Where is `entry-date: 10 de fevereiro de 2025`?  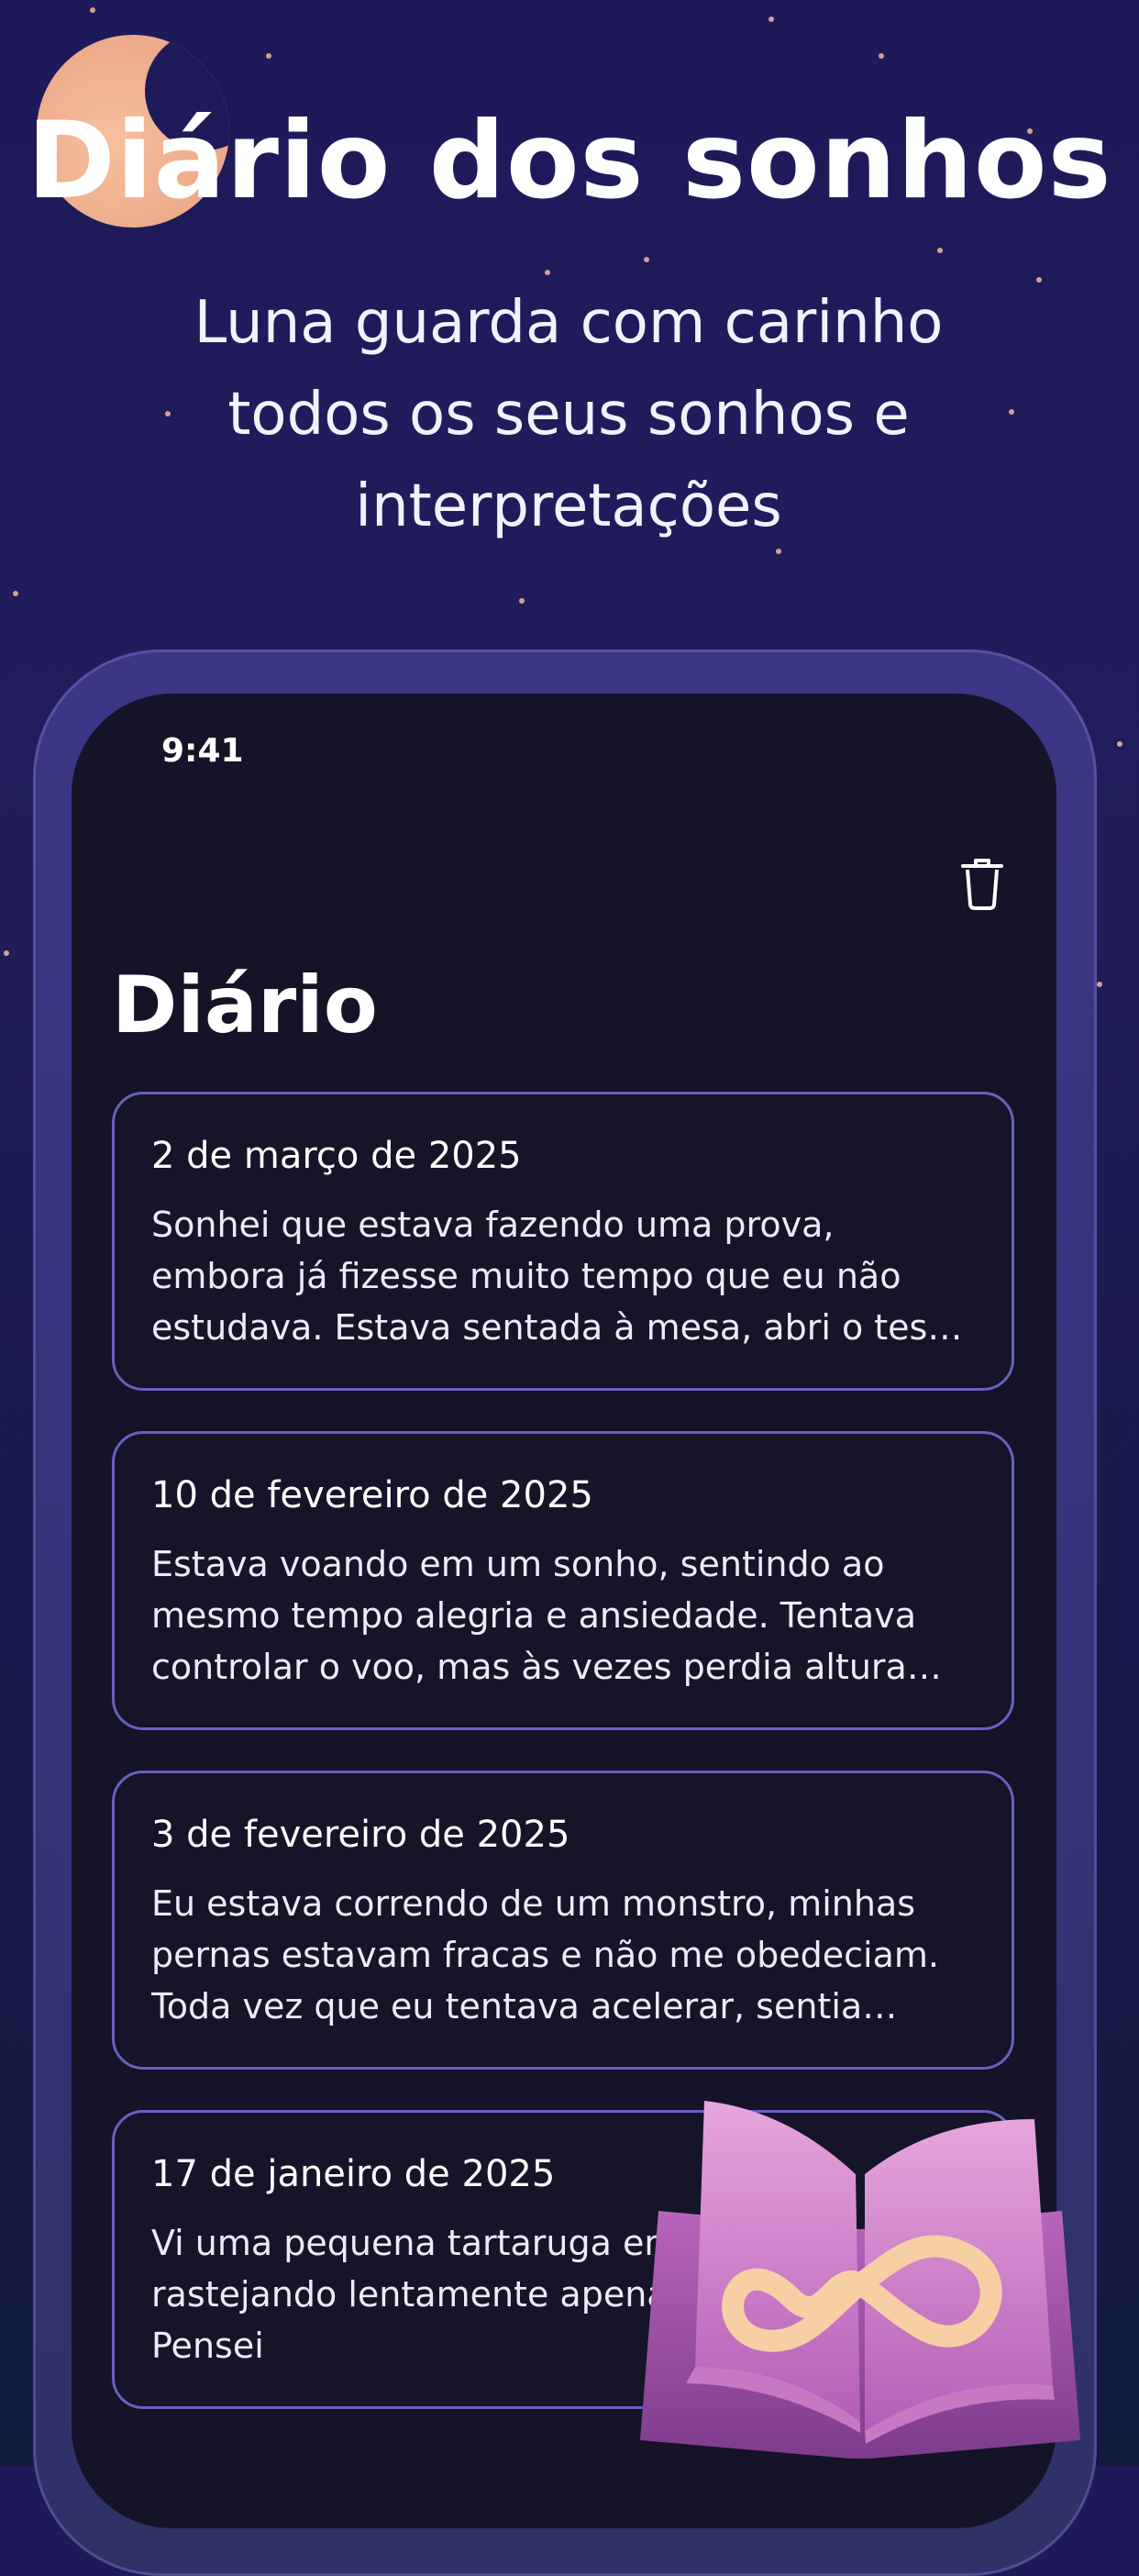 entry-date: 10 de fevereiro de 2025 is located at coordinates (372, 1495).